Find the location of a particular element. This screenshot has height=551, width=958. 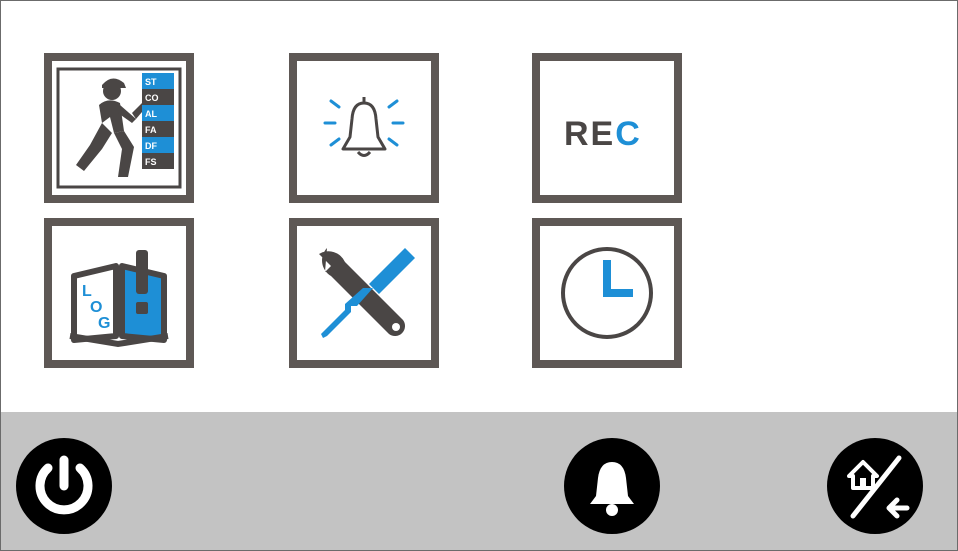

bell-icon is located at coordinates (612, 489).